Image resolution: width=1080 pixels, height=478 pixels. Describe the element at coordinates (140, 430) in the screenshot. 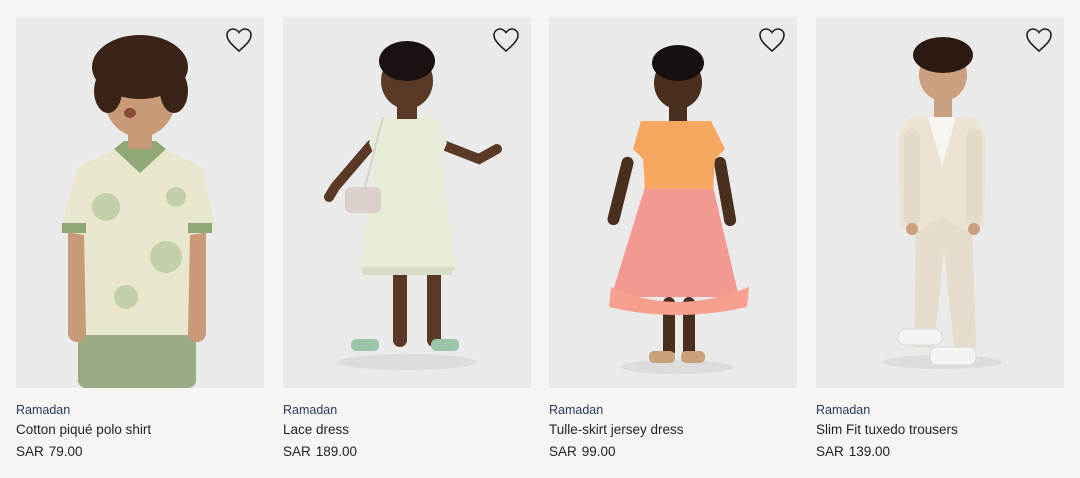

I see `product-name: Cotton piqué polo shirt` at that location.